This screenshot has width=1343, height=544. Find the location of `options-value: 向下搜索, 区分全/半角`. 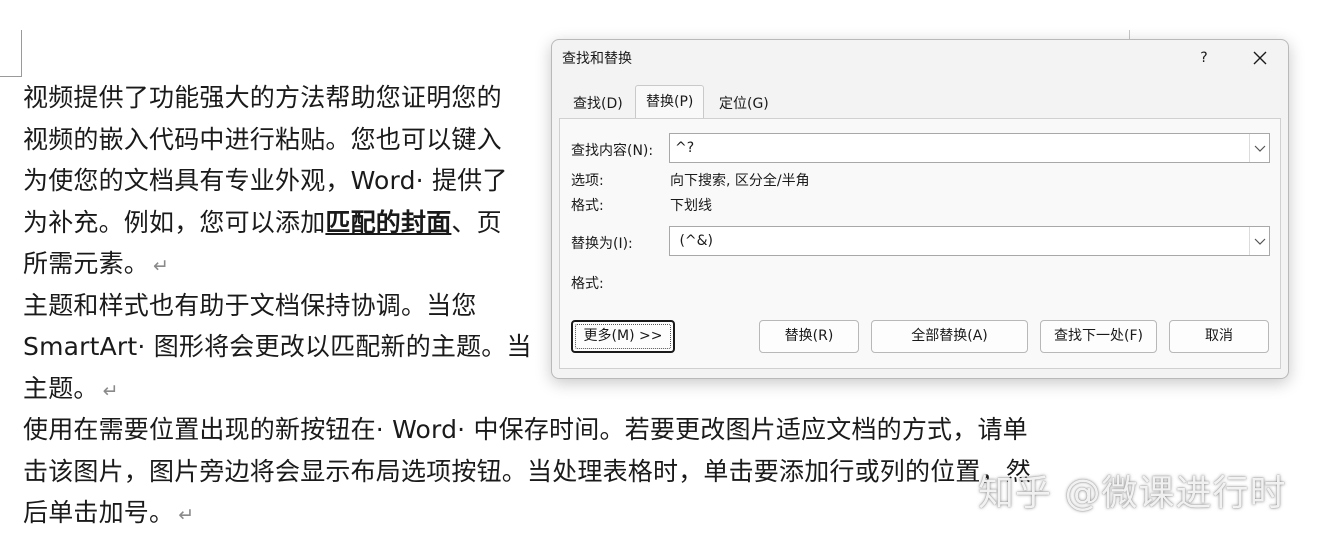

options-value: 向下搜索, 区分全/半角 is located at coordinates (740, 181).